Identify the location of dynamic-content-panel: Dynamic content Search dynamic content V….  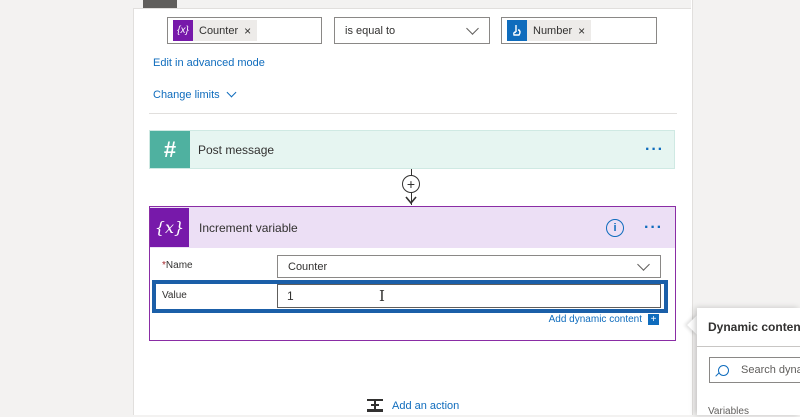
(748, 362).